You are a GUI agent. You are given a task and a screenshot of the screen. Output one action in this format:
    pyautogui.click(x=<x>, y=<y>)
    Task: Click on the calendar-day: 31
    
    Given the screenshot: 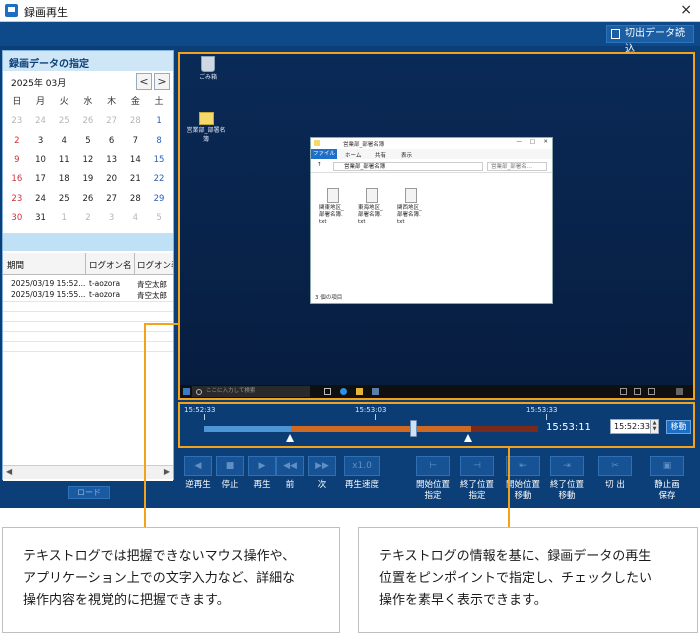 What is the action you would take?
    pyautogui.click(x=41, y=218)
    